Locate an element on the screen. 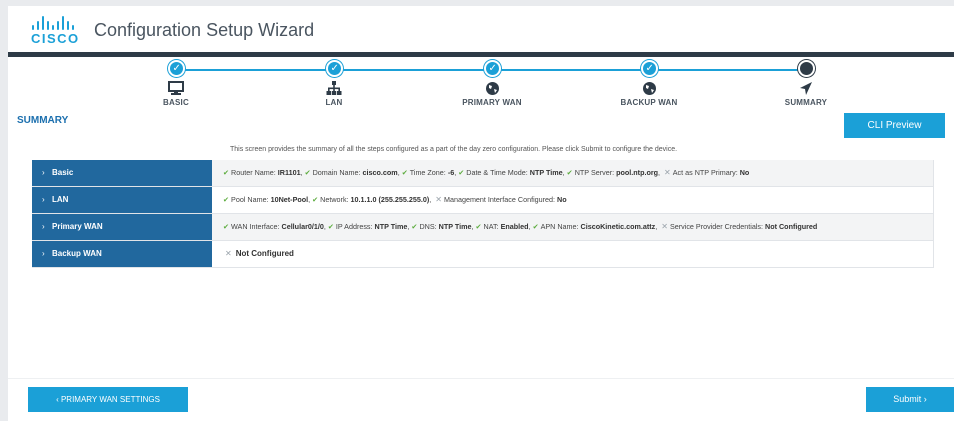 The width and height of the screenshot is (954, 421). step-primary-wan: ✓ PRIMARY WAN is located at coordinates (492, 83).